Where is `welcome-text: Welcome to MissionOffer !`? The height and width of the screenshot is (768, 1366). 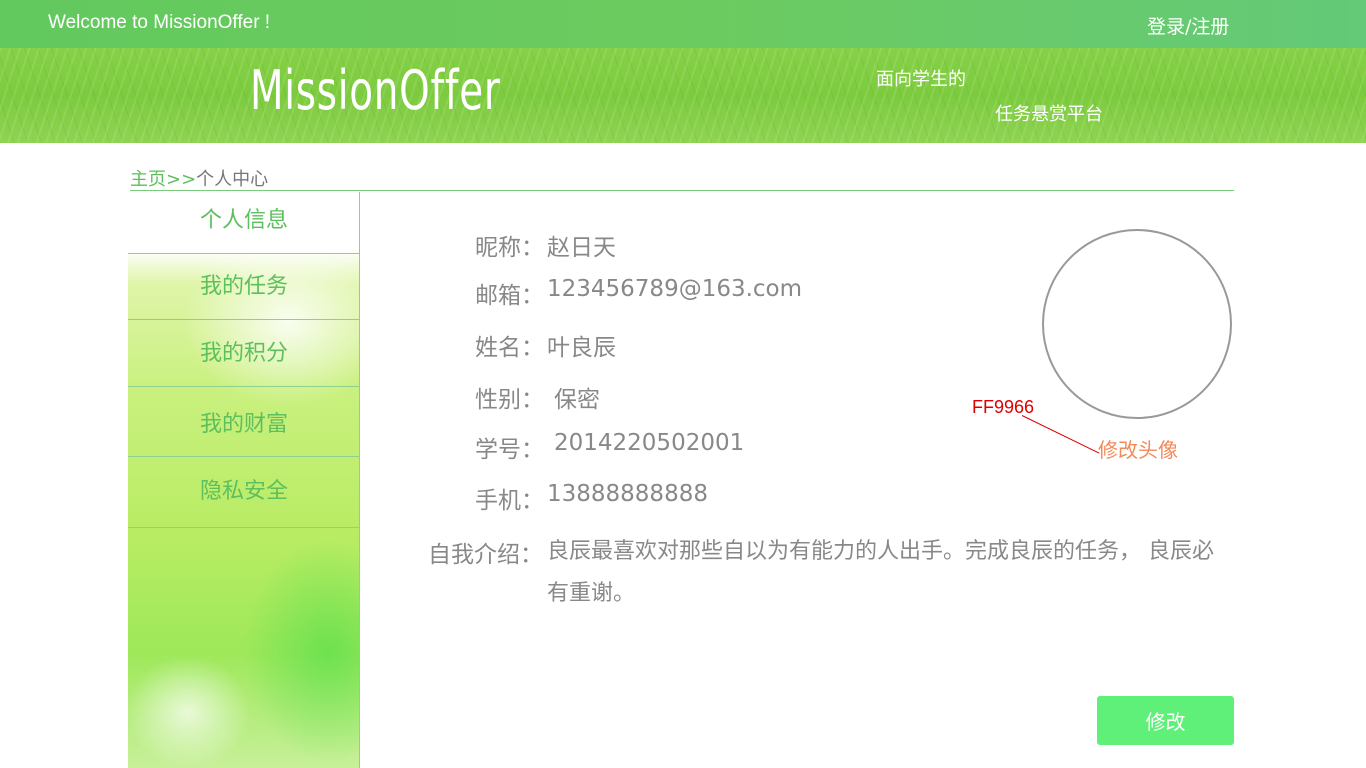
welcome-text: Welcome to MissionOffer ! is located at coordinates (159, 22).